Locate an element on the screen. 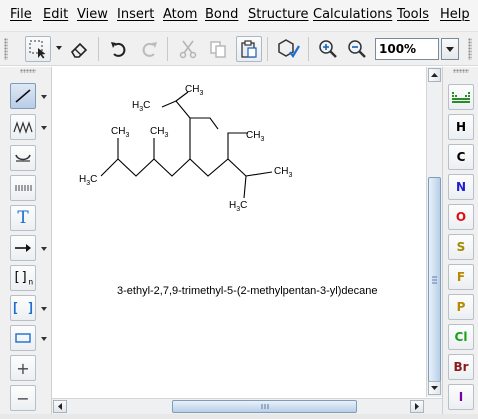 The image size is (478, 419). atom-p-button: P is located at coordinates (461, 307).